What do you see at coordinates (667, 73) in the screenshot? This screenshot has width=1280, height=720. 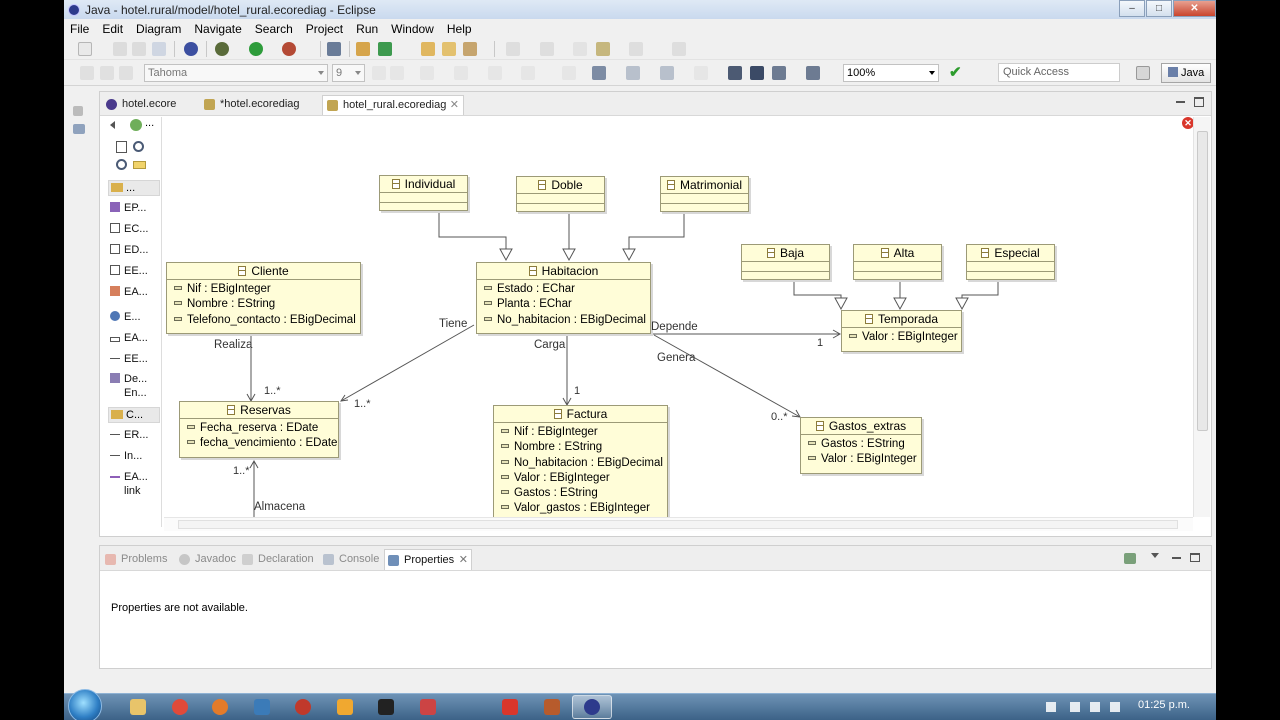 I see `distribute-icon` at bounding box center [667, 73].